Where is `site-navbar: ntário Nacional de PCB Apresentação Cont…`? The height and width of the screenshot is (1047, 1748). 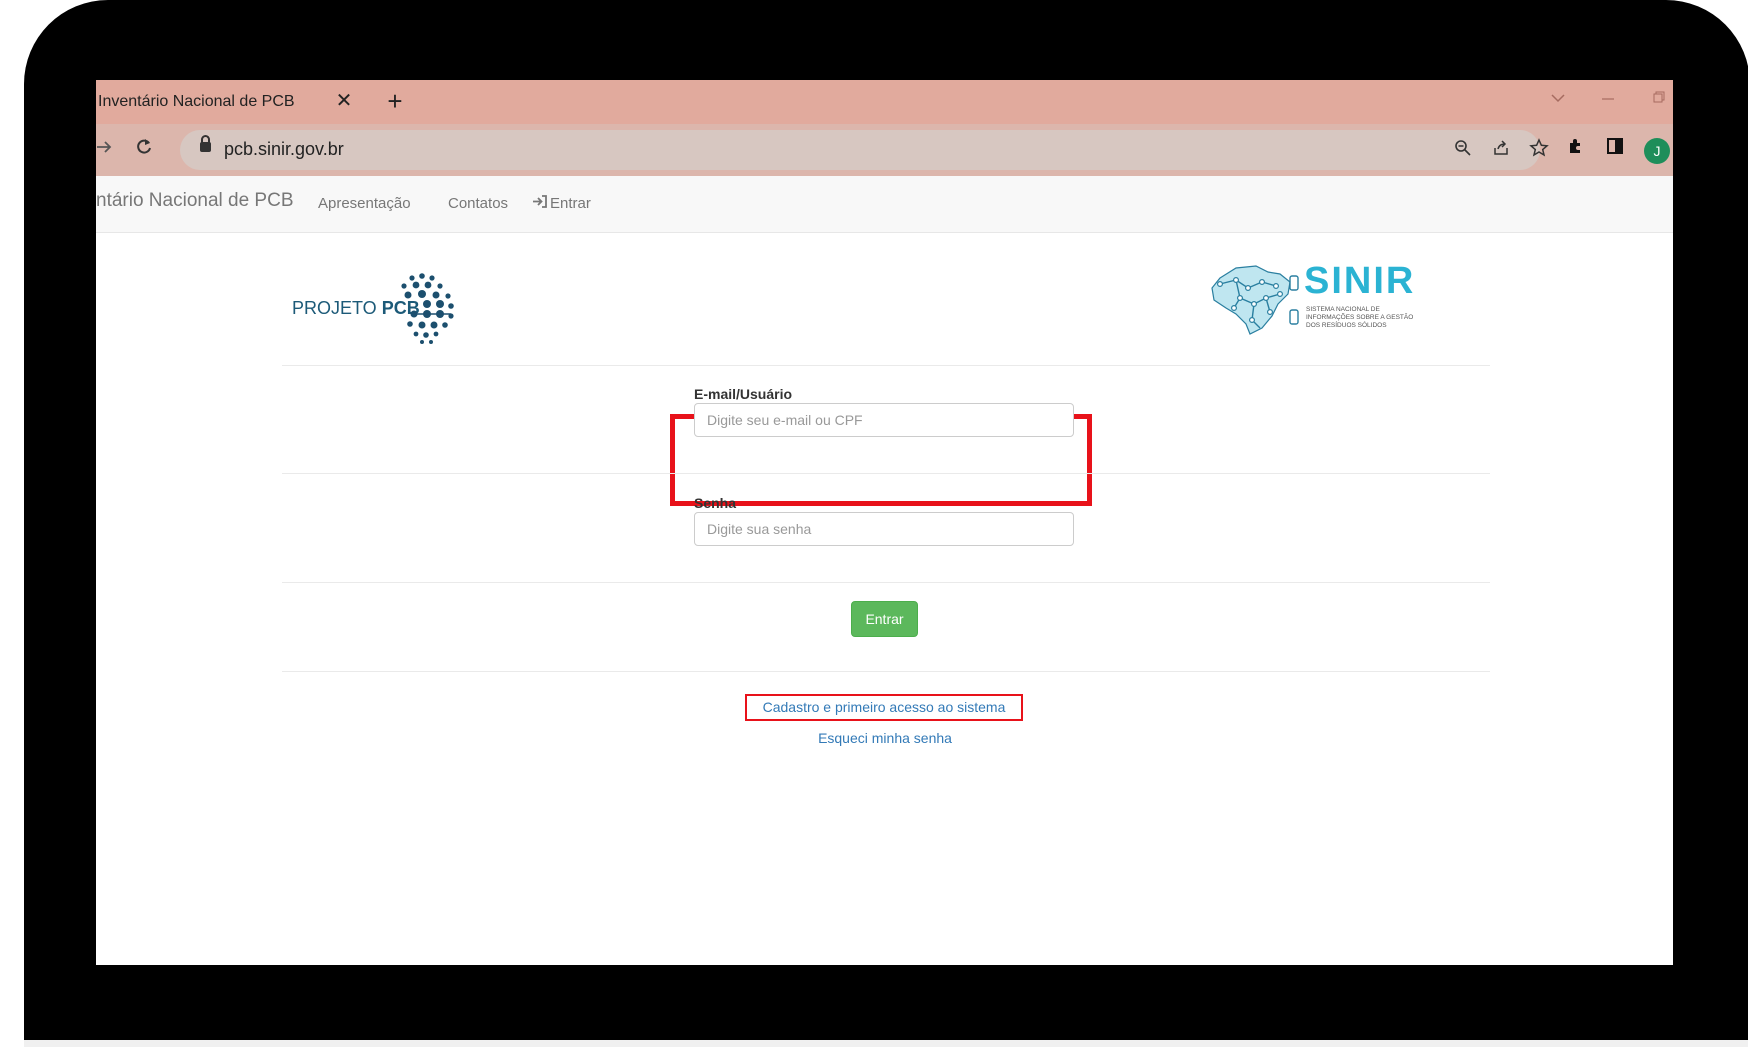
site-navbar: ntário Nacional de PCB Apresentação Cont… is located at coordinates (884, 204).